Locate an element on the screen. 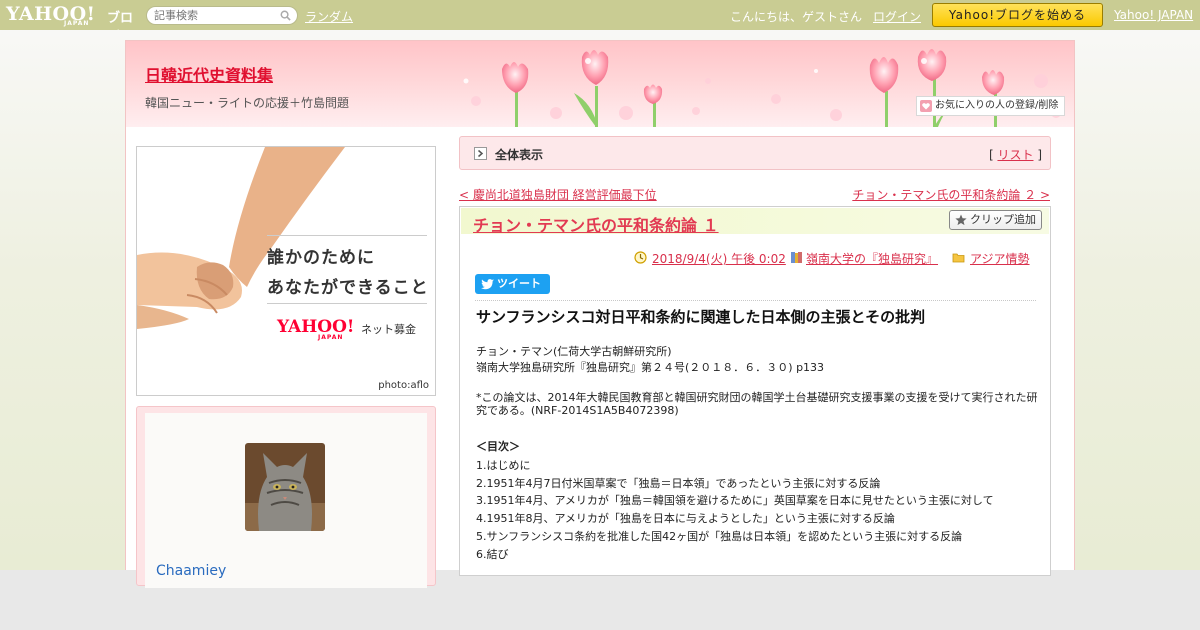  heart-icon is located at coordinates (926, 106).